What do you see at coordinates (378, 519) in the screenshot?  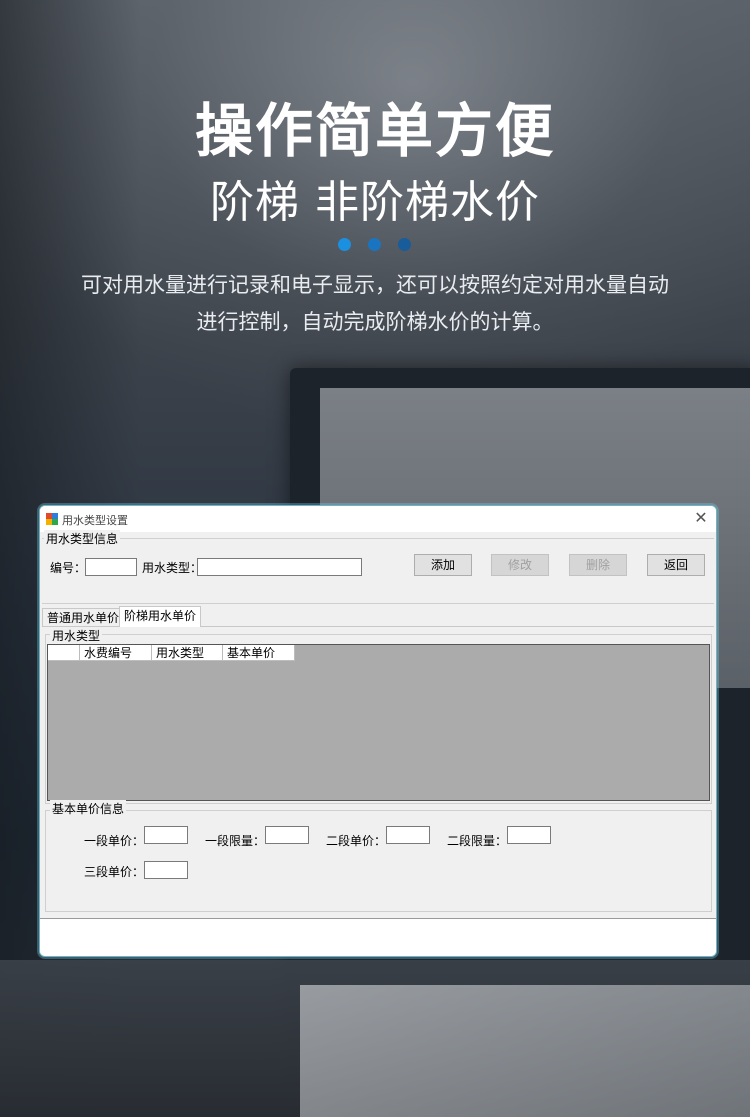 I see `dialog-titlebar: 用水类型设置 ✕` at bounding box center [378, 519].